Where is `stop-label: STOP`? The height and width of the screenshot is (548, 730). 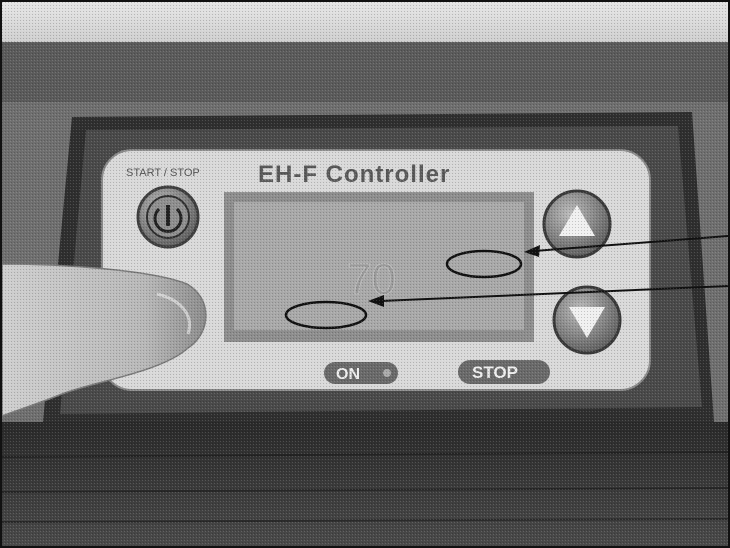
stop-label: STOP is located at coordinates (495, 372).